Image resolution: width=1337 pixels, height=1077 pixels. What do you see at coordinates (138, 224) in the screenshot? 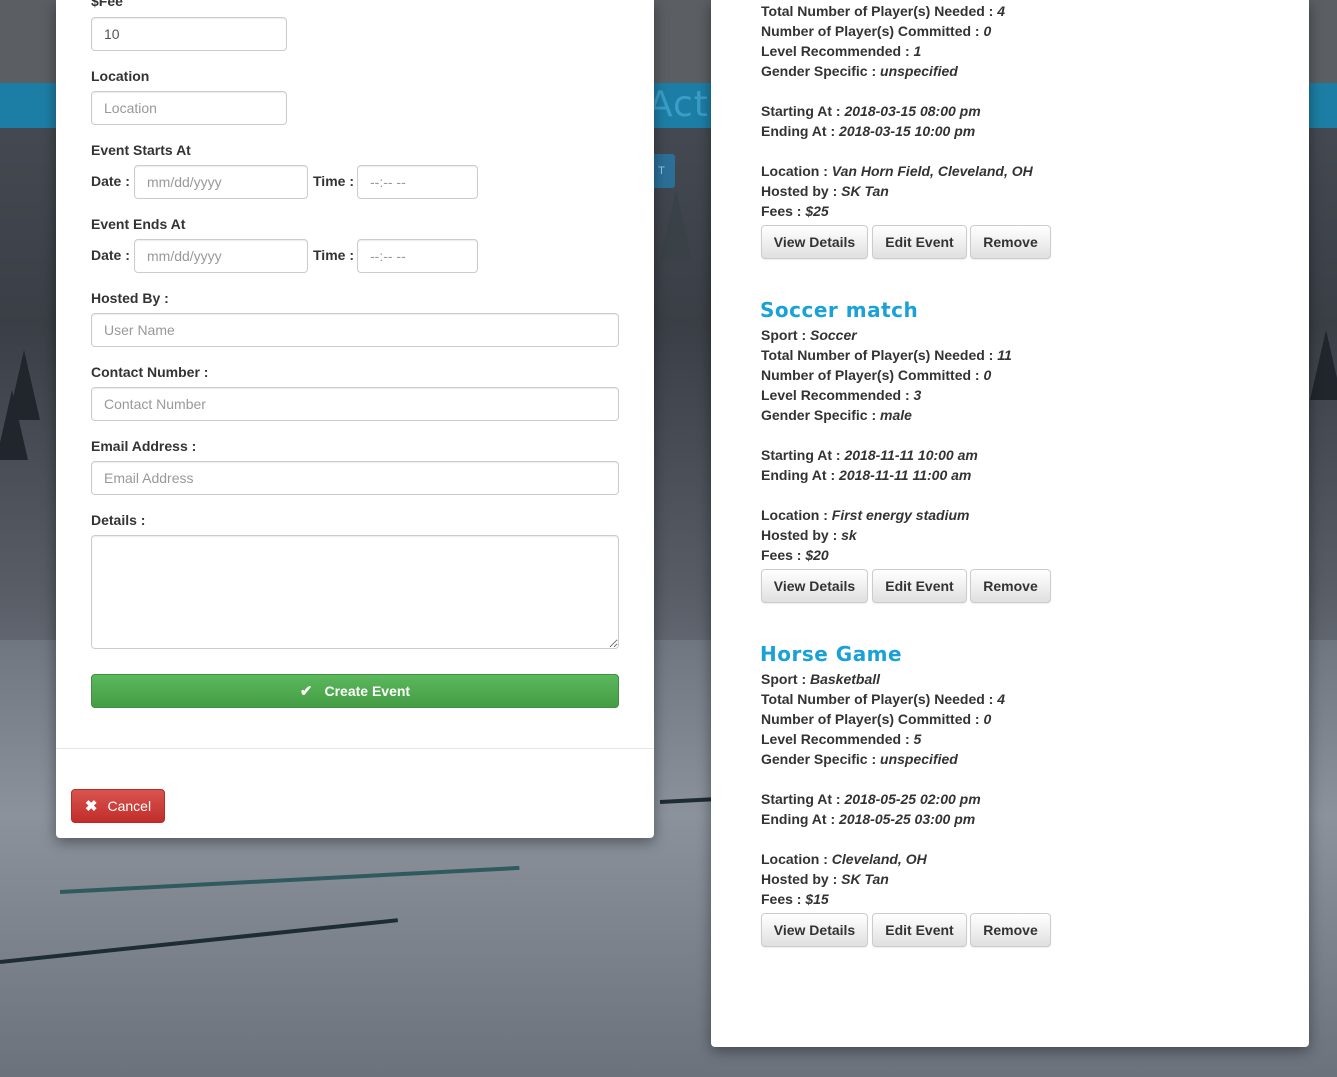
I see `event-ends-label: Event Ends At` at bounding box center [138, 224].